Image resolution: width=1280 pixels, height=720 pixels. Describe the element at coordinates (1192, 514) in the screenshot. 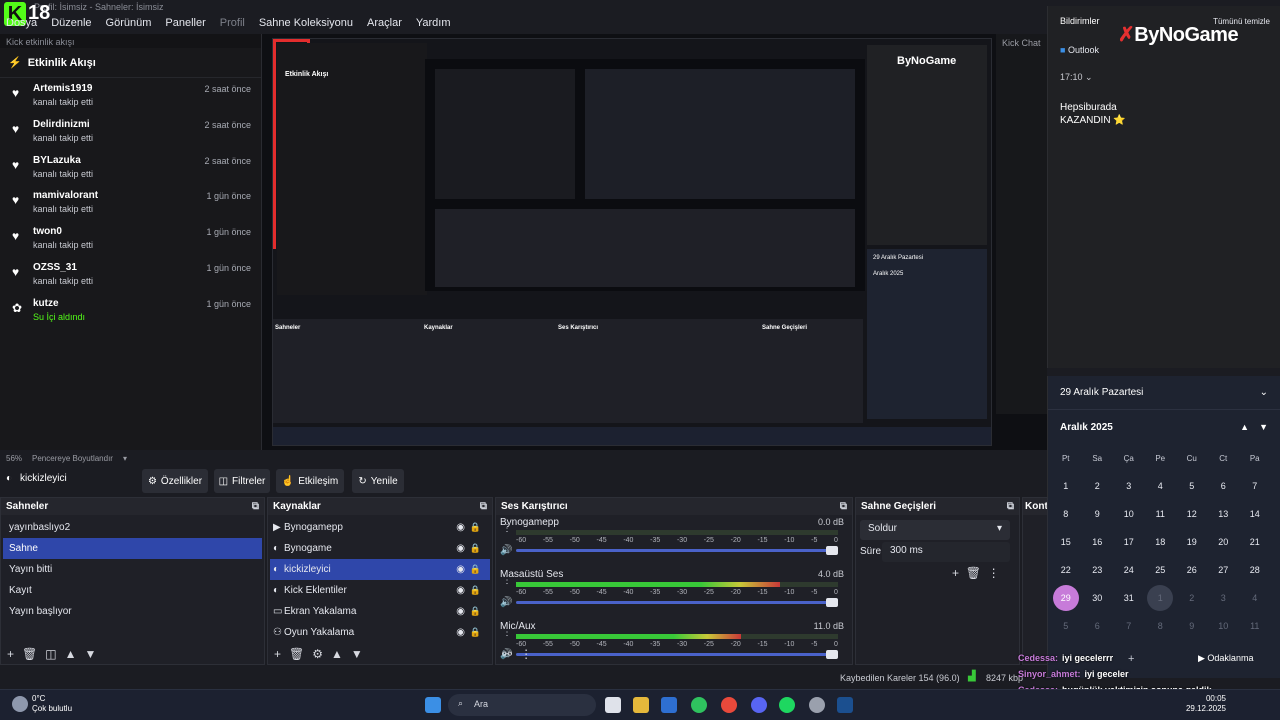

I see `calendar-day: 12` at that location.